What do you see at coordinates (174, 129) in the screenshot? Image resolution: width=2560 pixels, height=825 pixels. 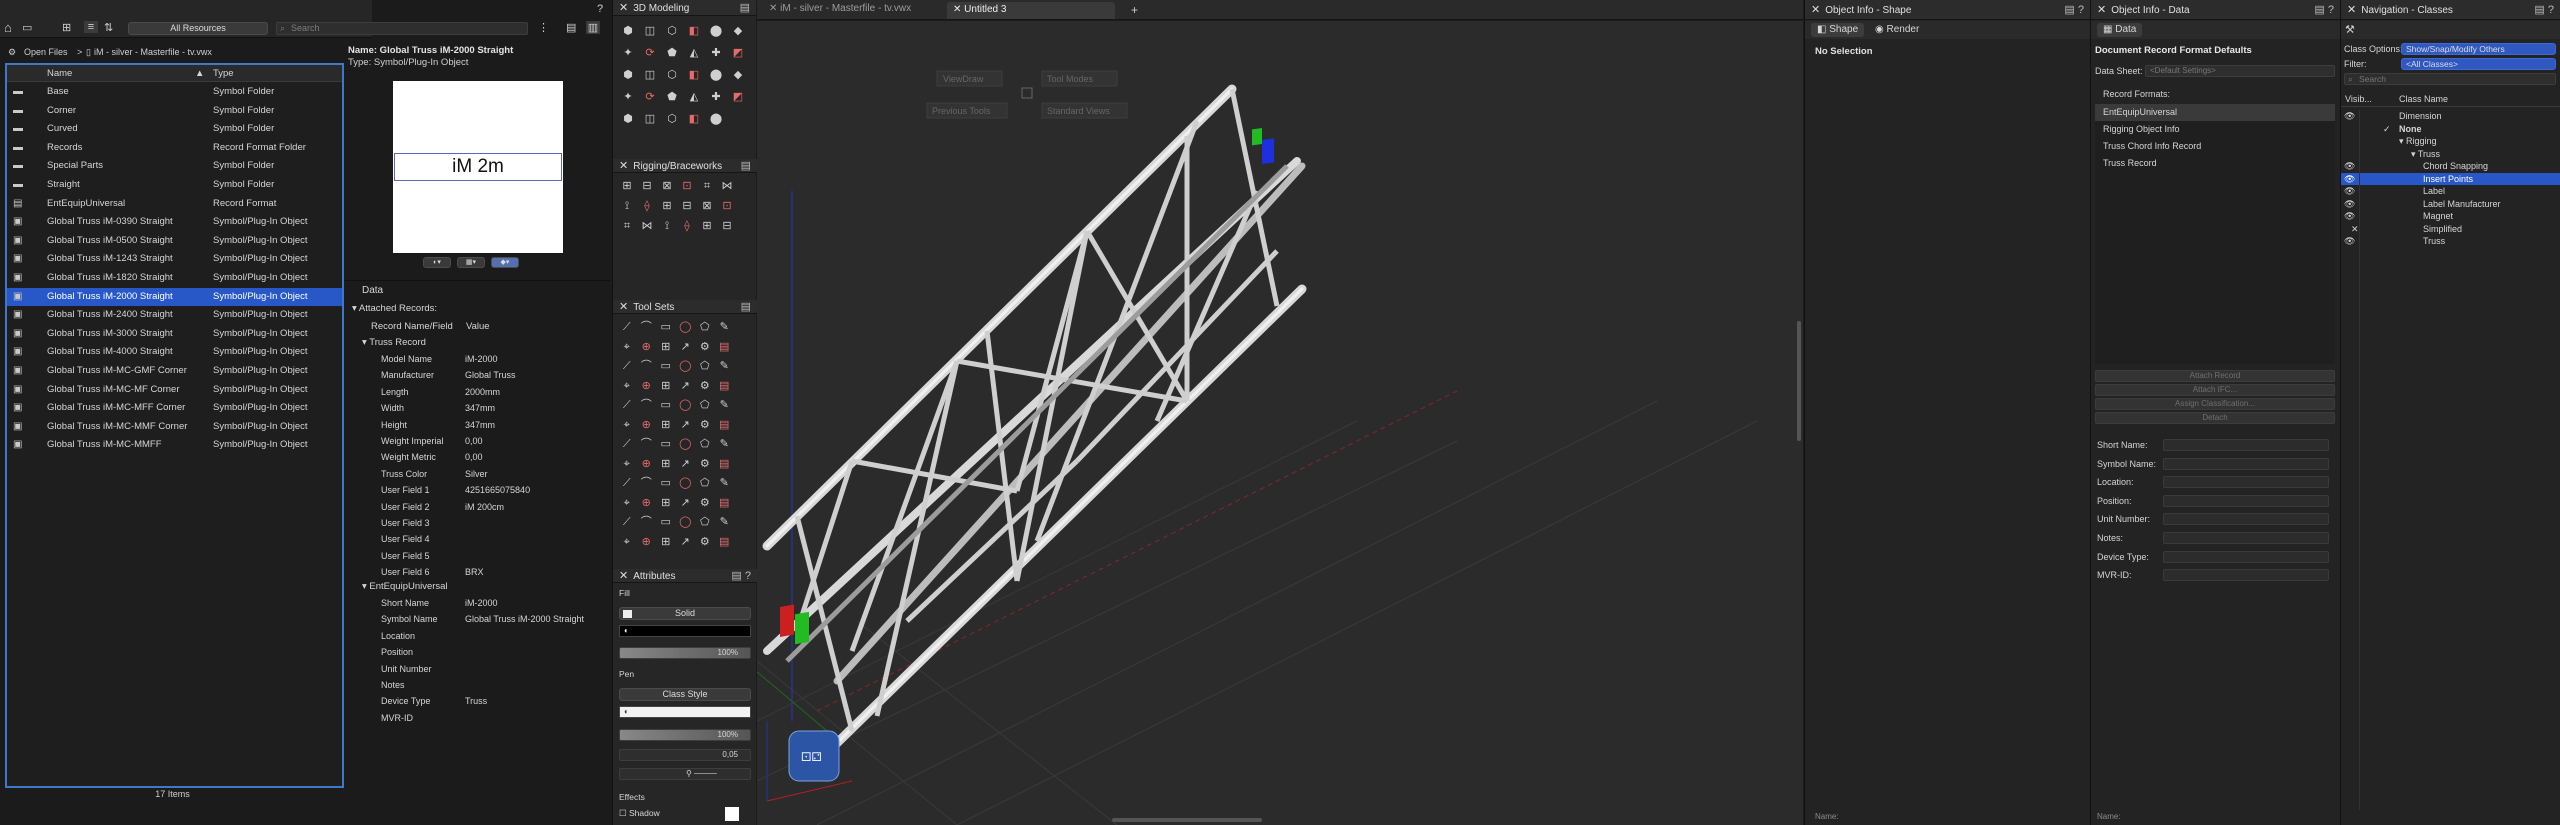 I see `resource-row: ▬ Curved Symbol Folder` at bounding box center [174, 129].